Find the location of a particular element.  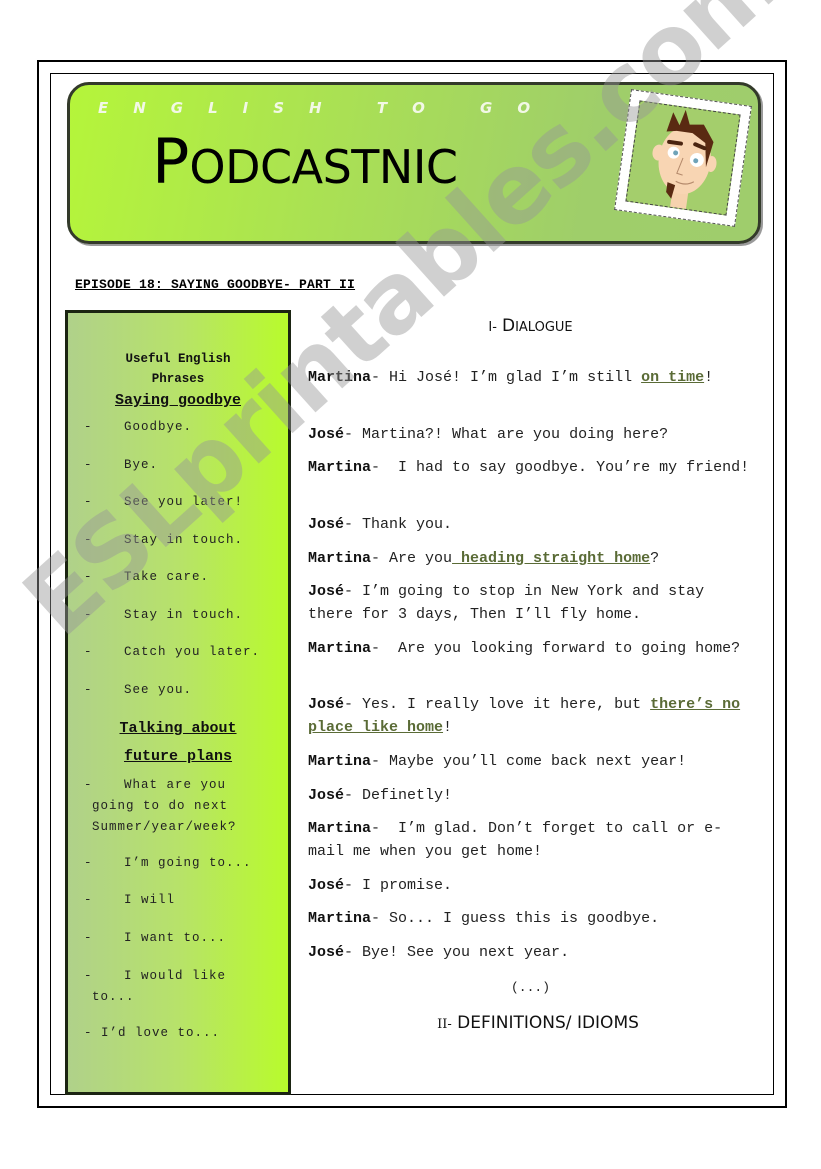

dialogue-line: Martina- Are you heading straight home? is located at coordinates (484, 558).